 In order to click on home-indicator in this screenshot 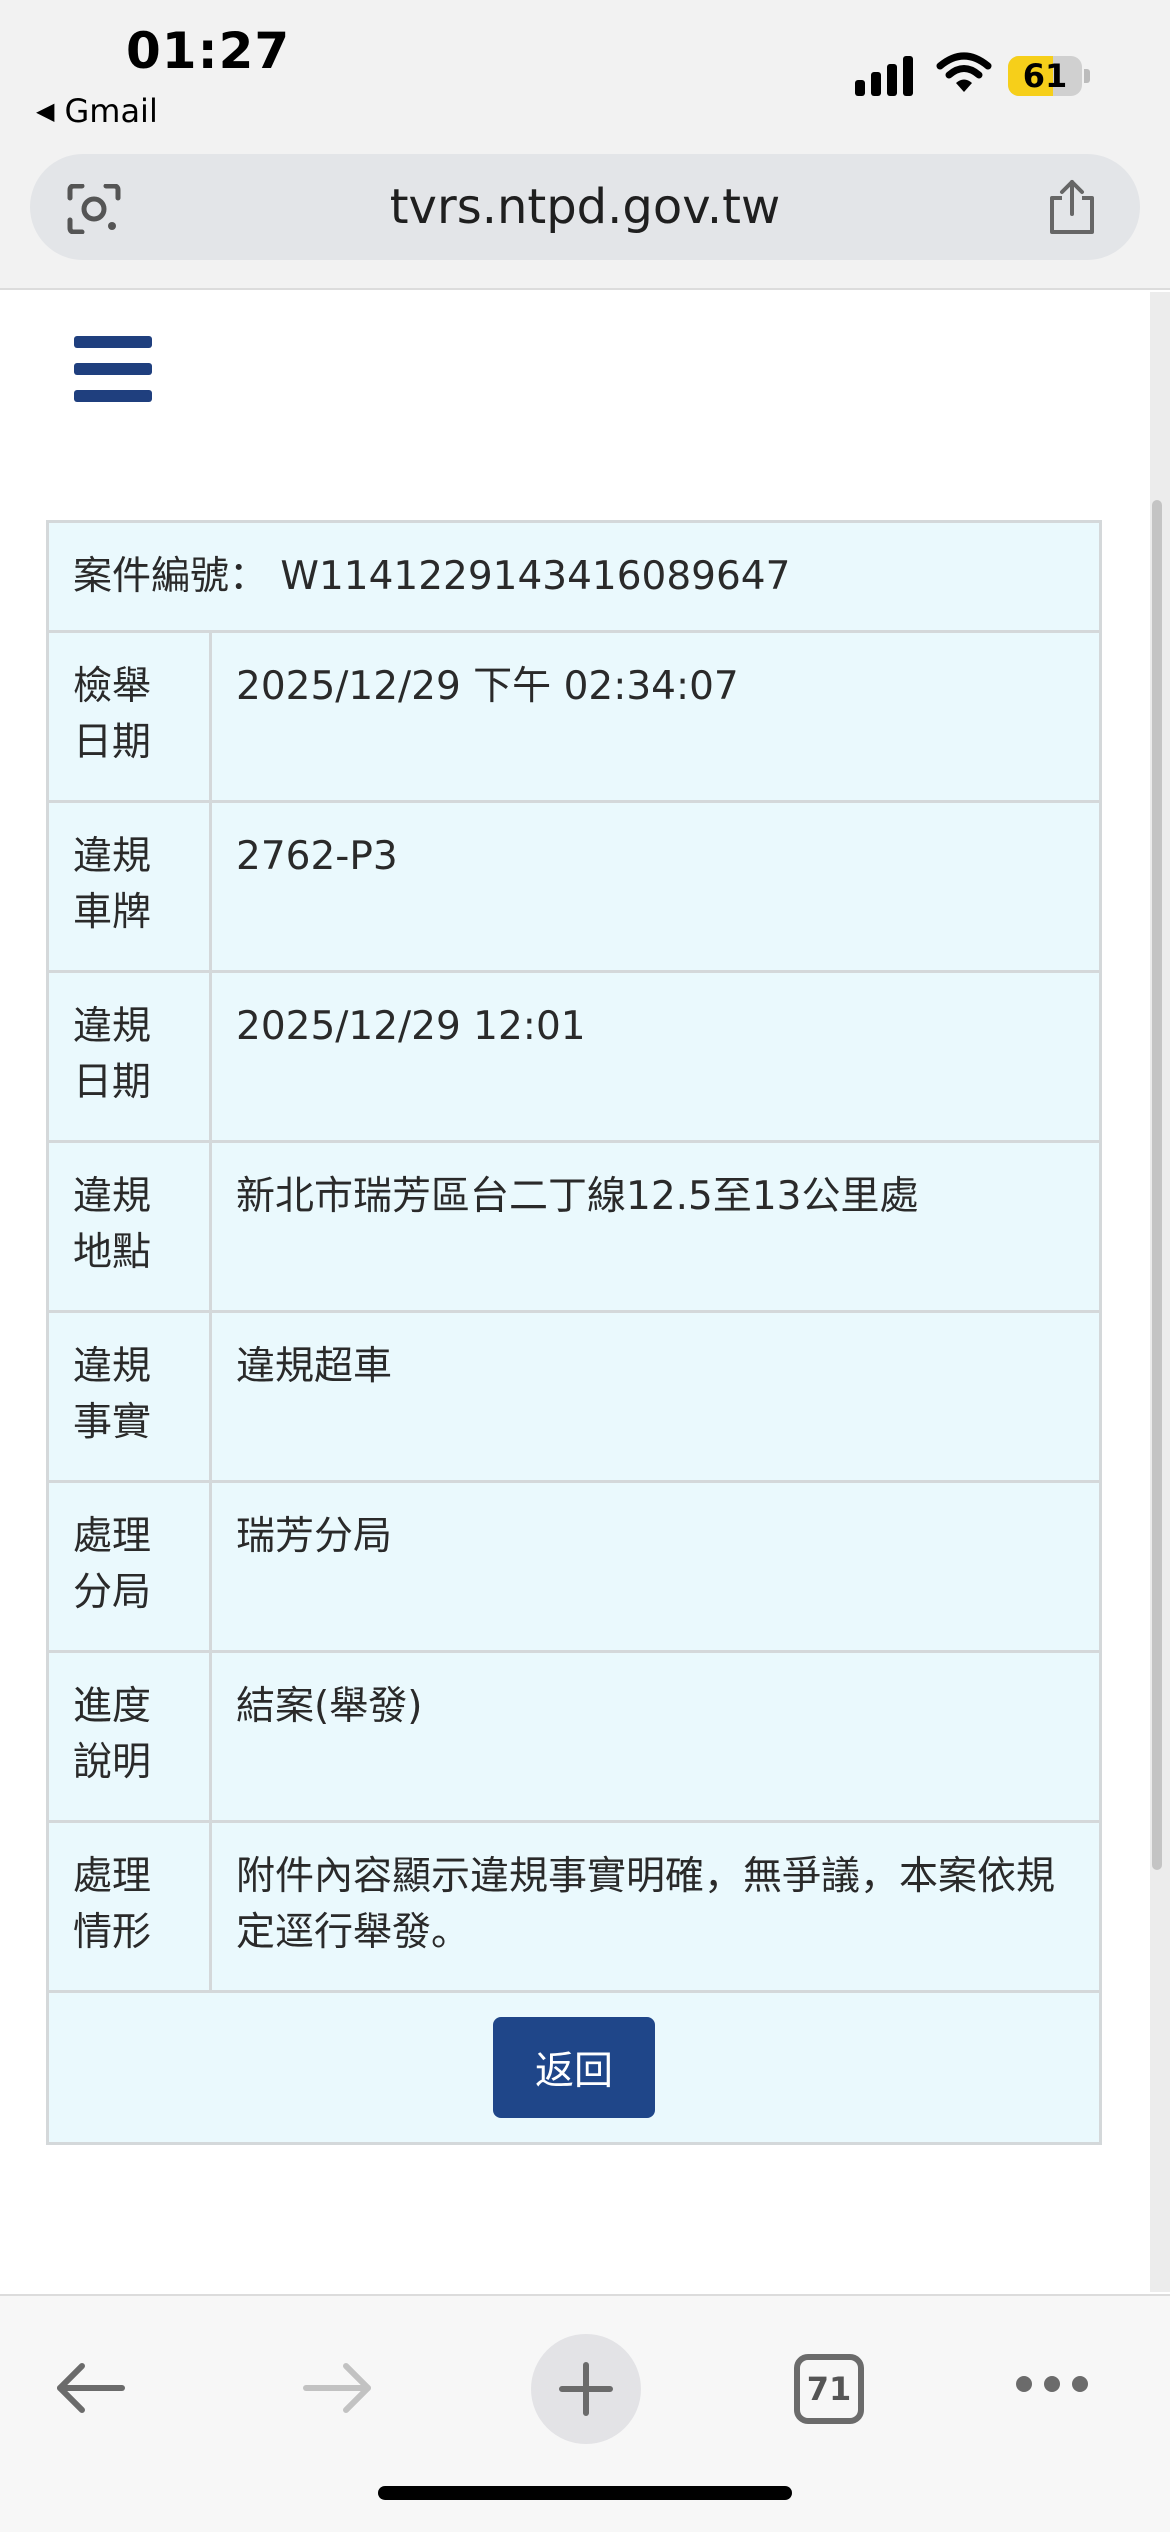, I will do `click(585, 2493)`.